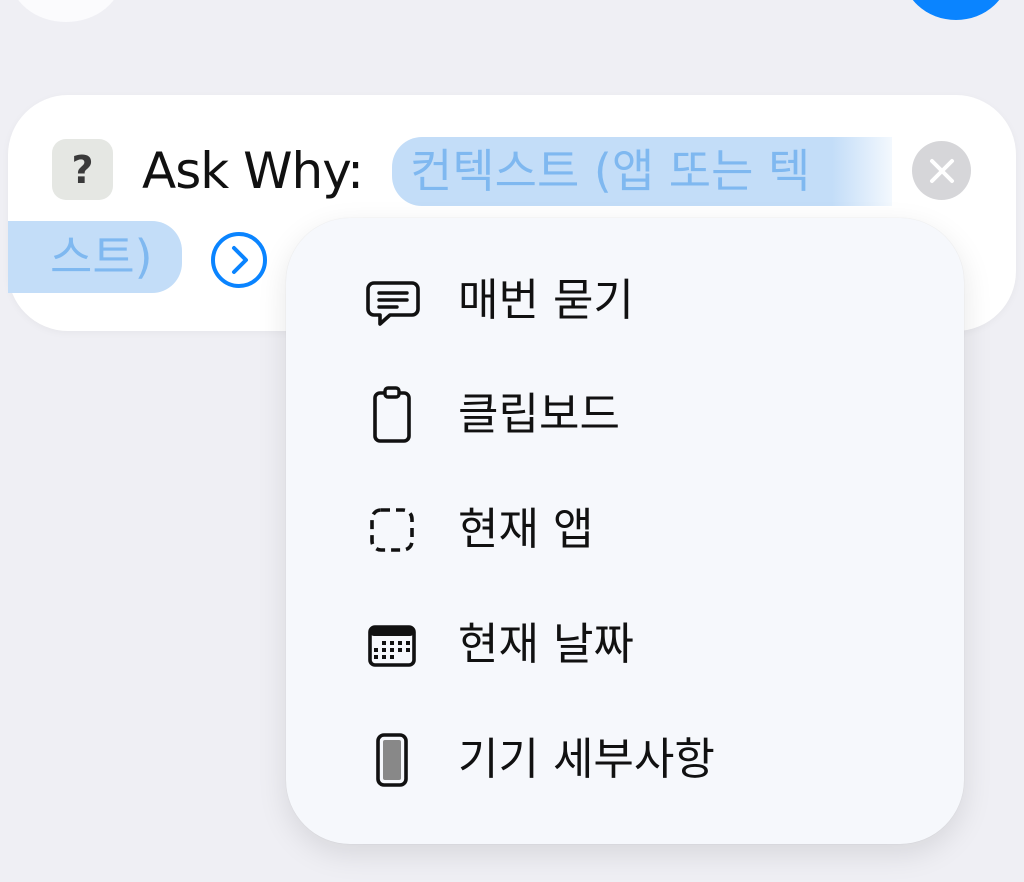 This screenshot has width=1024, height=882. I want to click on expand-button, so click(239, 260).